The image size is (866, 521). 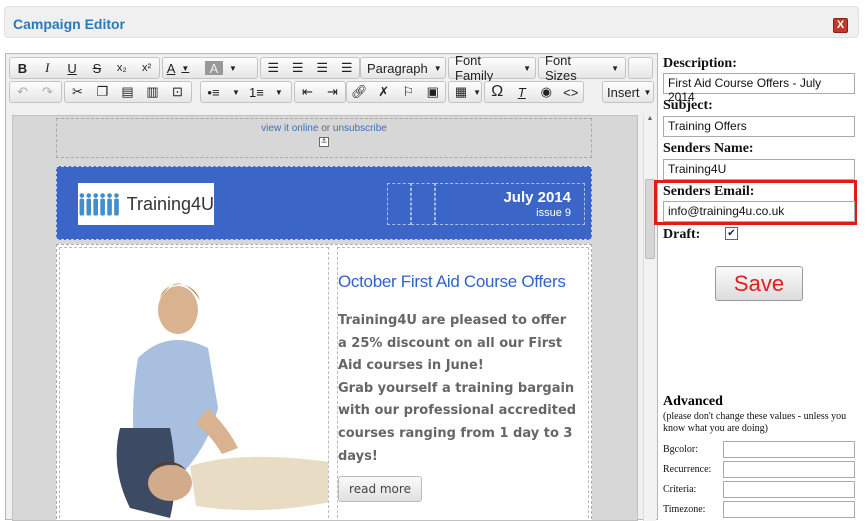 I want to click on superscript-button: x², so click(x=146, y=68).